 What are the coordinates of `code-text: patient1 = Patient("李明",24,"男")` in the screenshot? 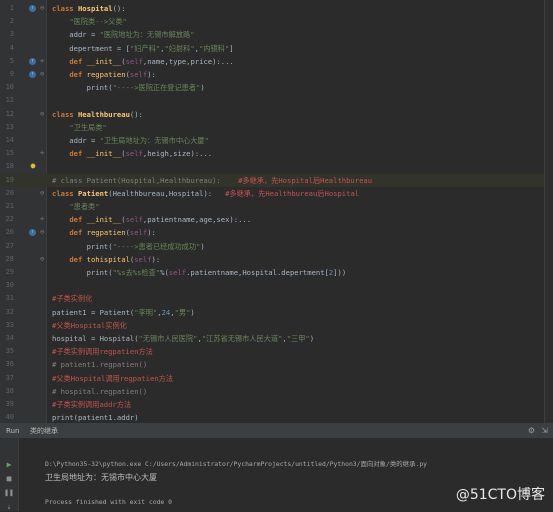 It's located at (123, 312).